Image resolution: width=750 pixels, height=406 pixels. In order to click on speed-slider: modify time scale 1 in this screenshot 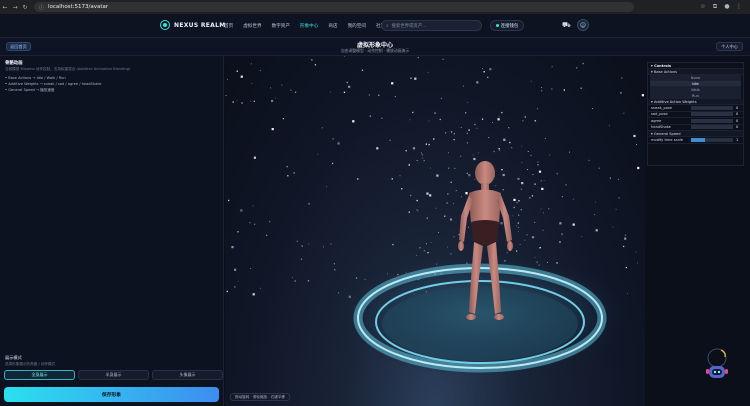, I will do `click(695, 140)`.